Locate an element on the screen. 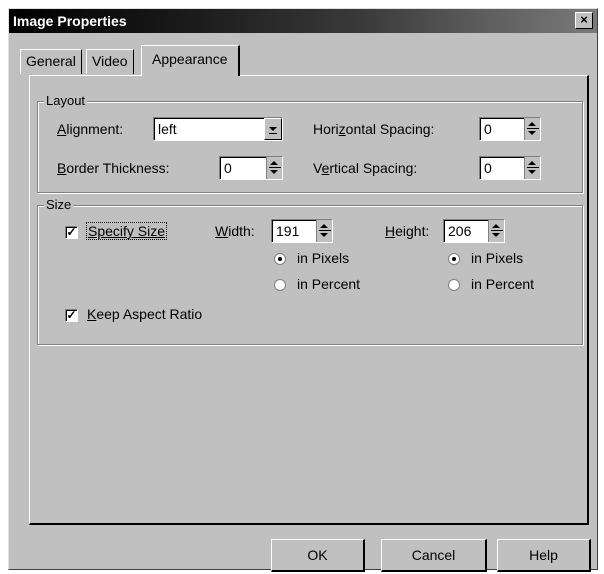  tab-appearance-label: Appearance is located at coordinates (190, 59).